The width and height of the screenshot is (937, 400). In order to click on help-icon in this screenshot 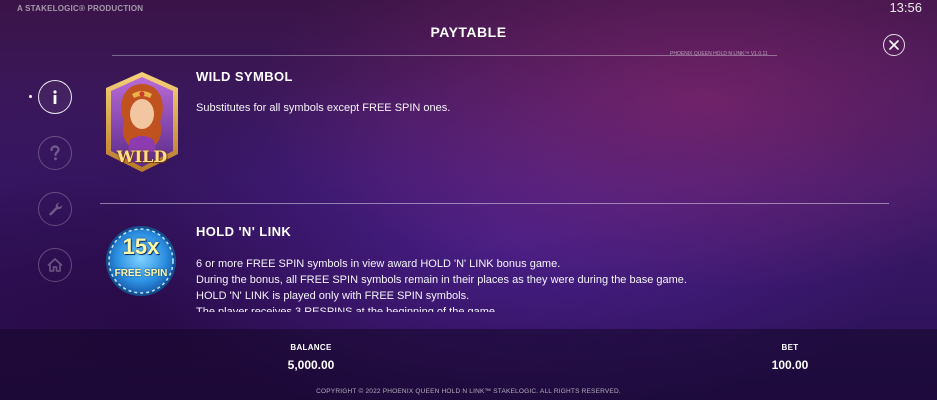, I will do `click(55, 153)`.